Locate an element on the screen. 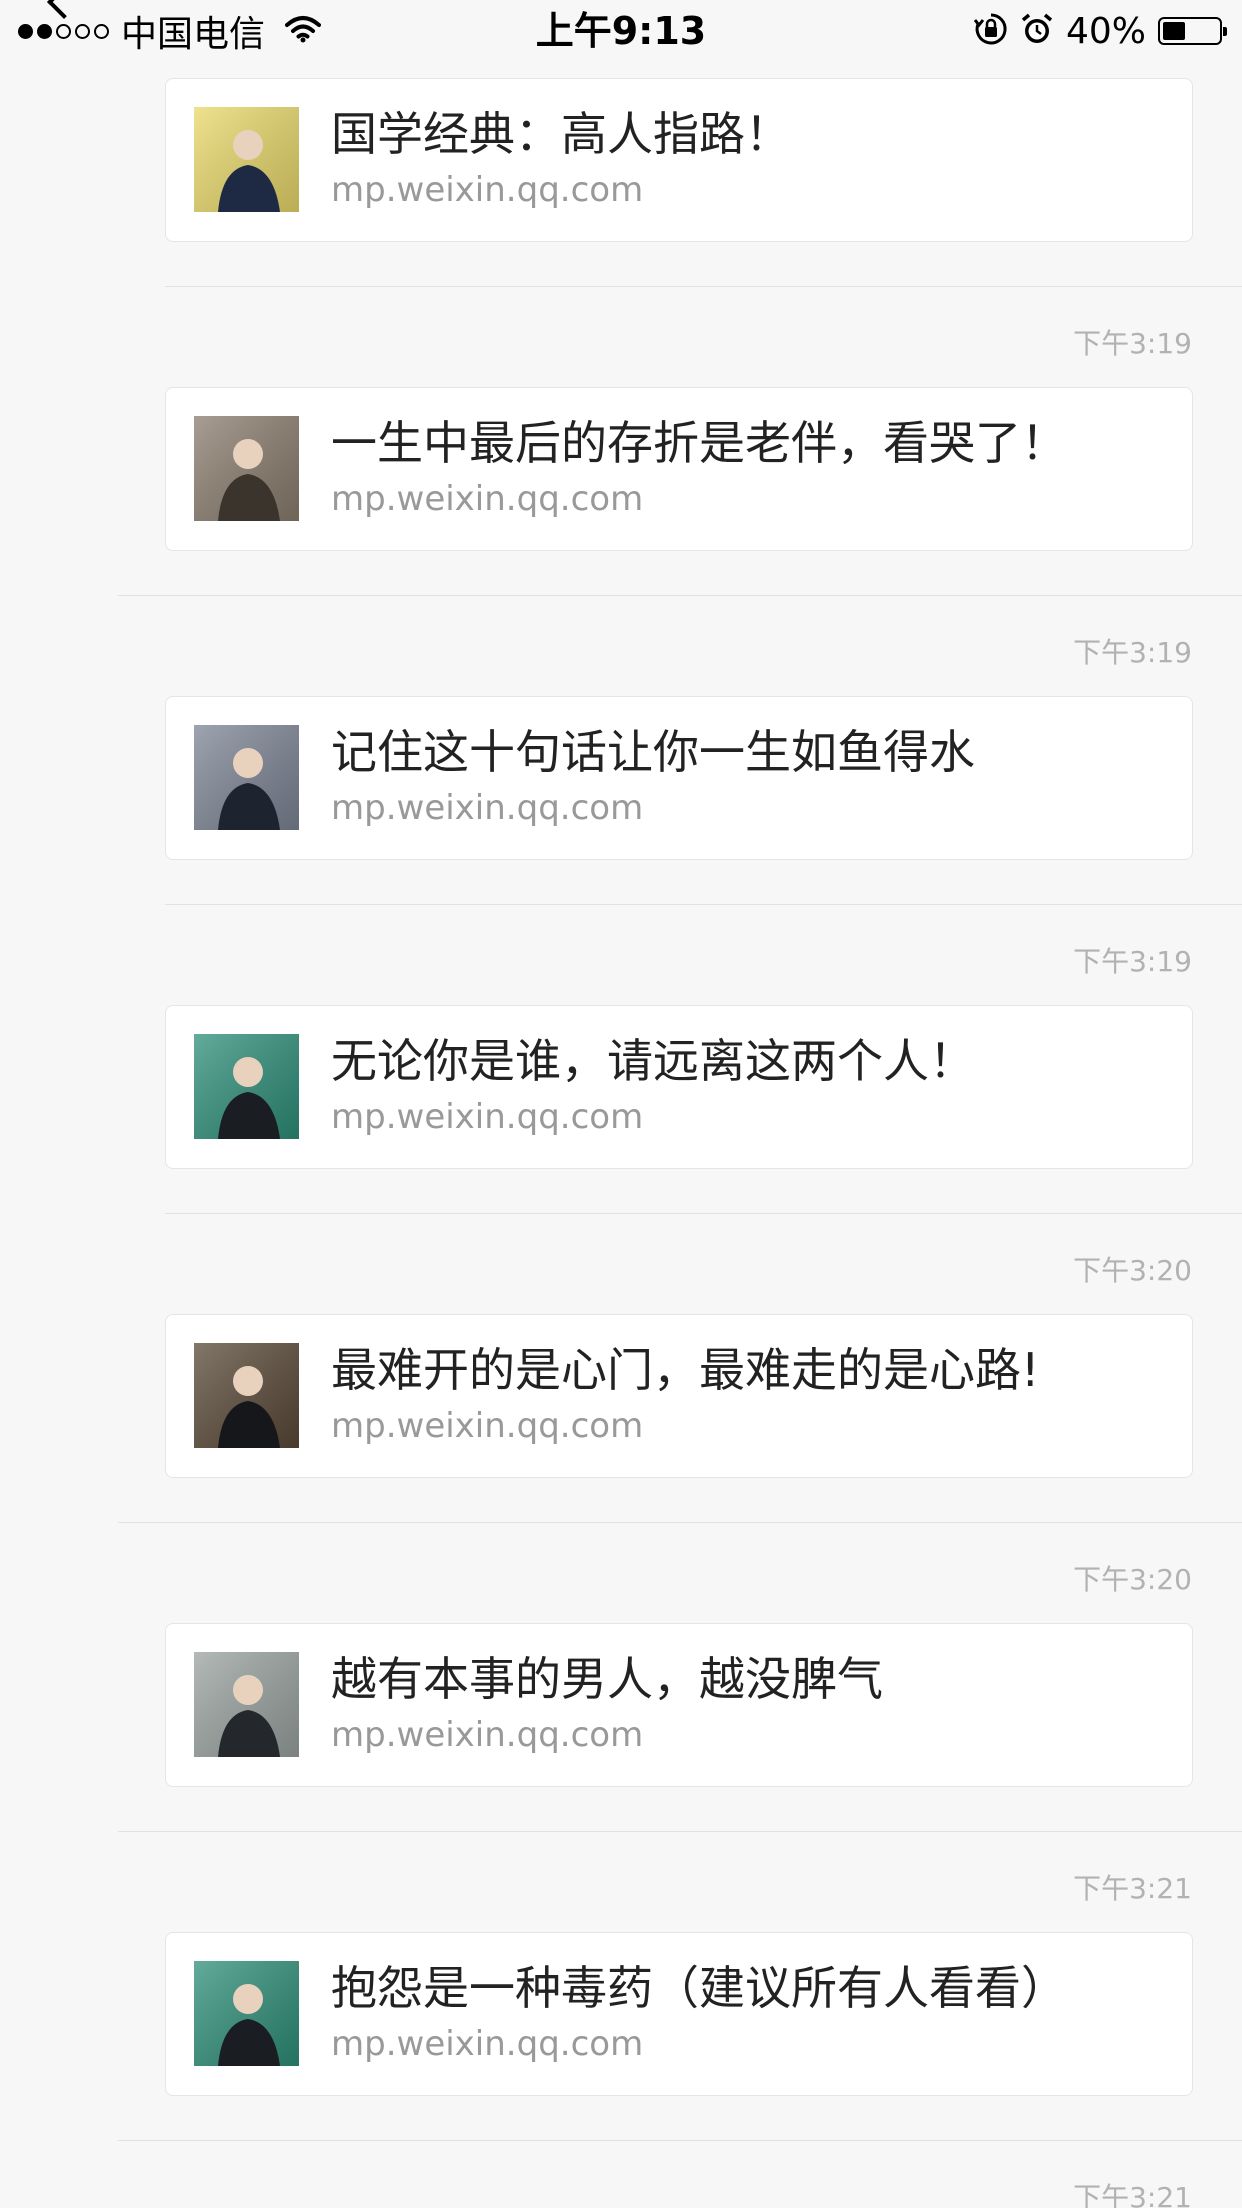  article-card: 越有本事的男人，越没脾气 mp.weixin.qq.com is located at coordinates (679, 1705).